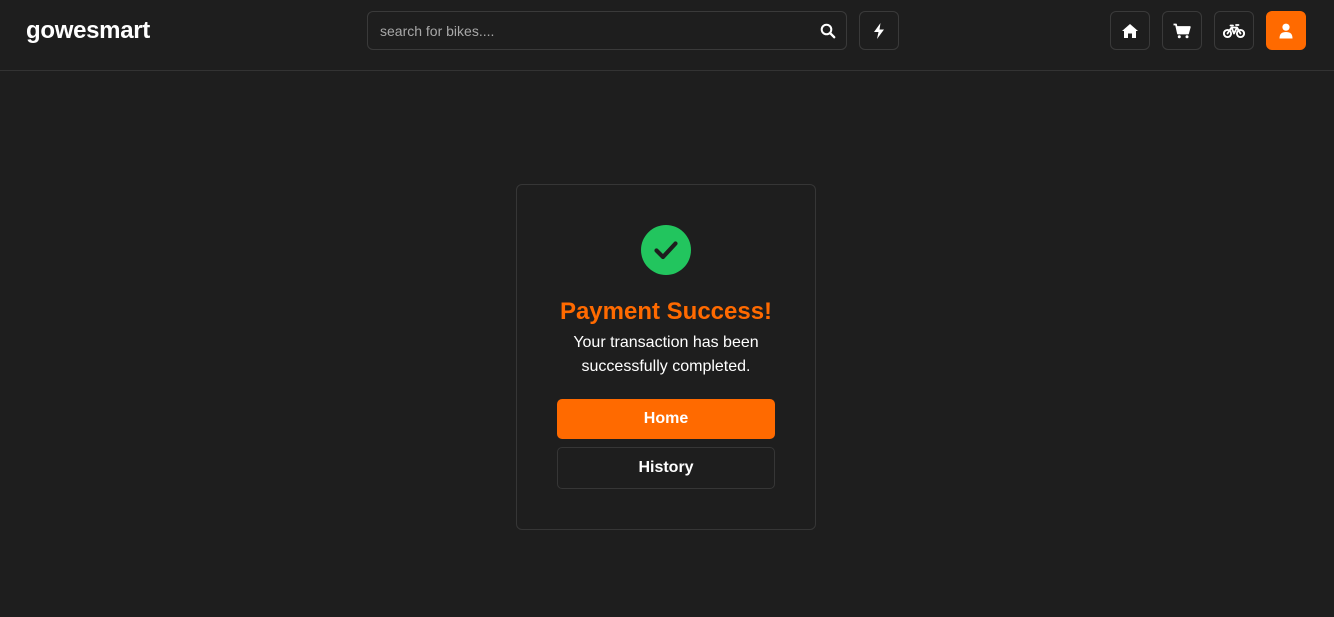  Describe the element at coordinates (666, 250) in the screenshot. I see `check-circle-icon` at that location.